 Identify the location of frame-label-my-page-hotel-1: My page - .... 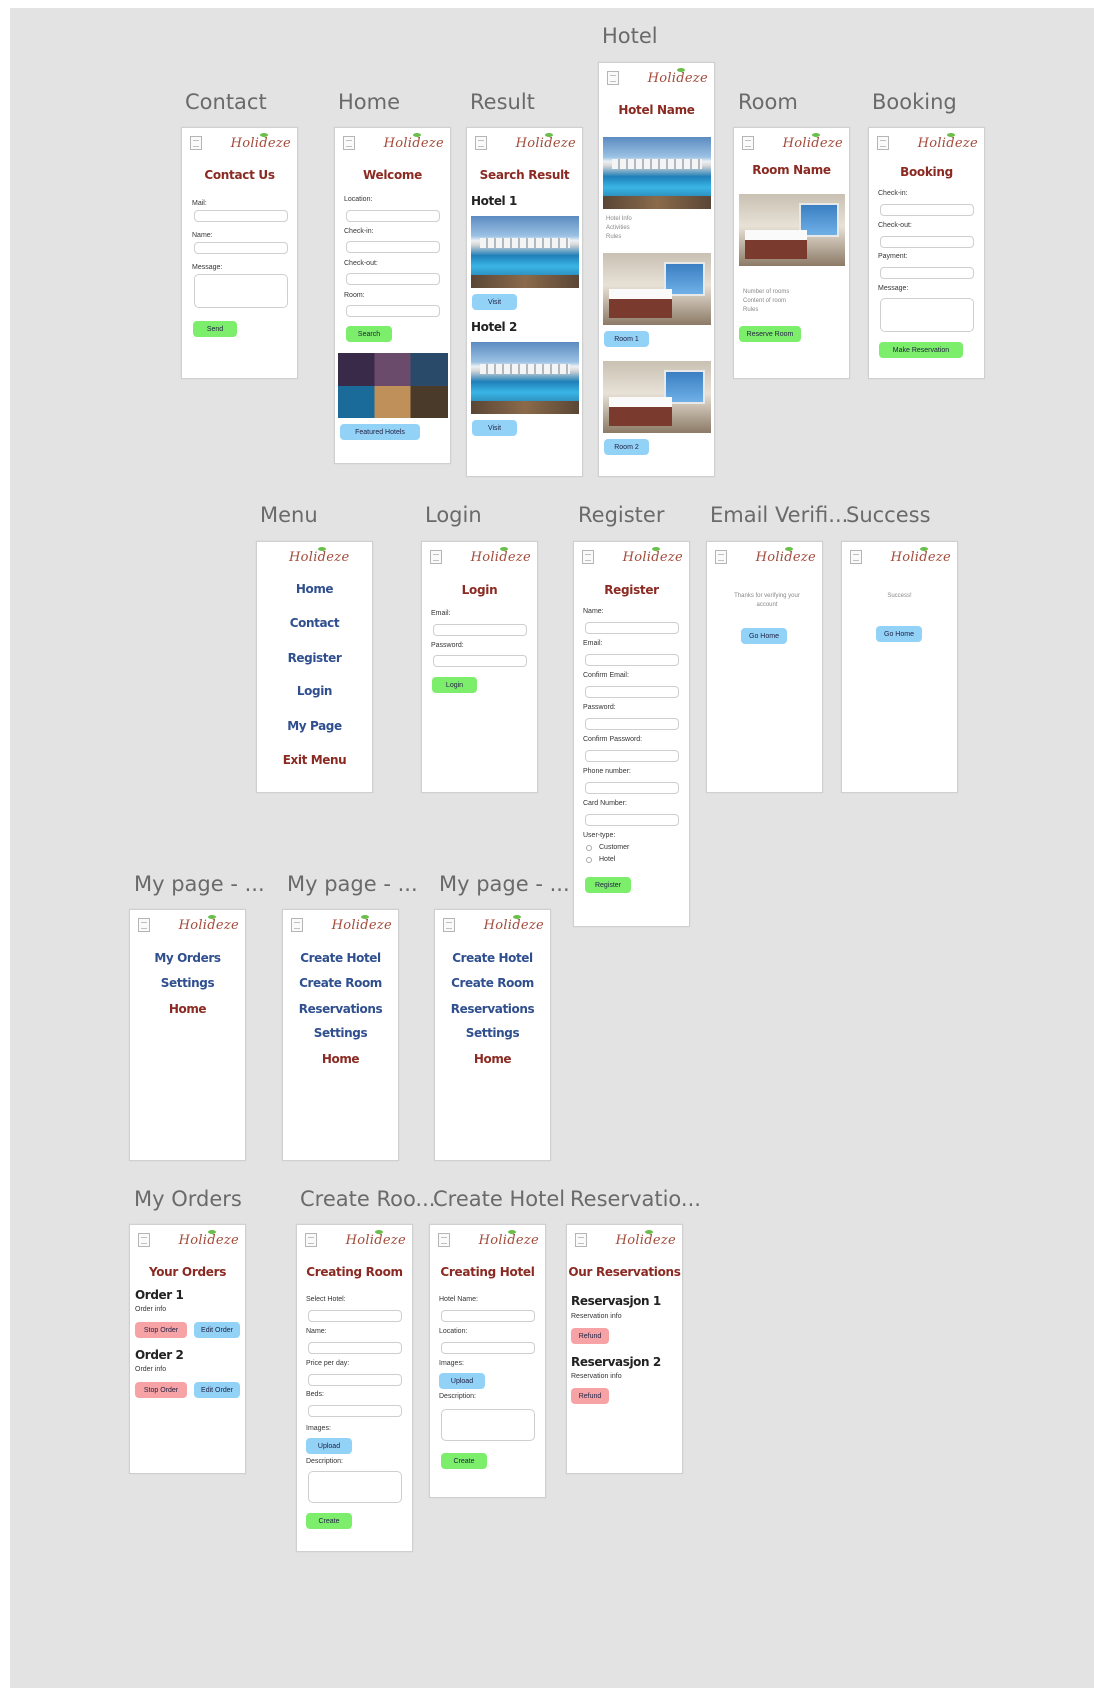
(352, 884).